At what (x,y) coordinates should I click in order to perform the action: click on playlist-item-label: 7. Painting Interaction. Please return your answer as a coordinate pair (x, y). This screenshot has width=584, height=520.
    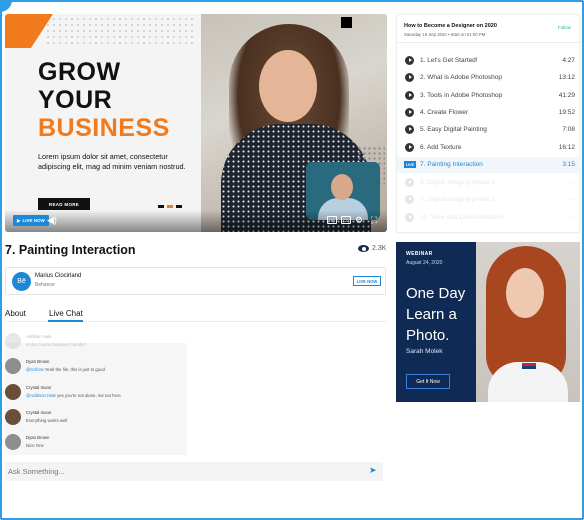
    Looking at the image, I should click on (451, 164).